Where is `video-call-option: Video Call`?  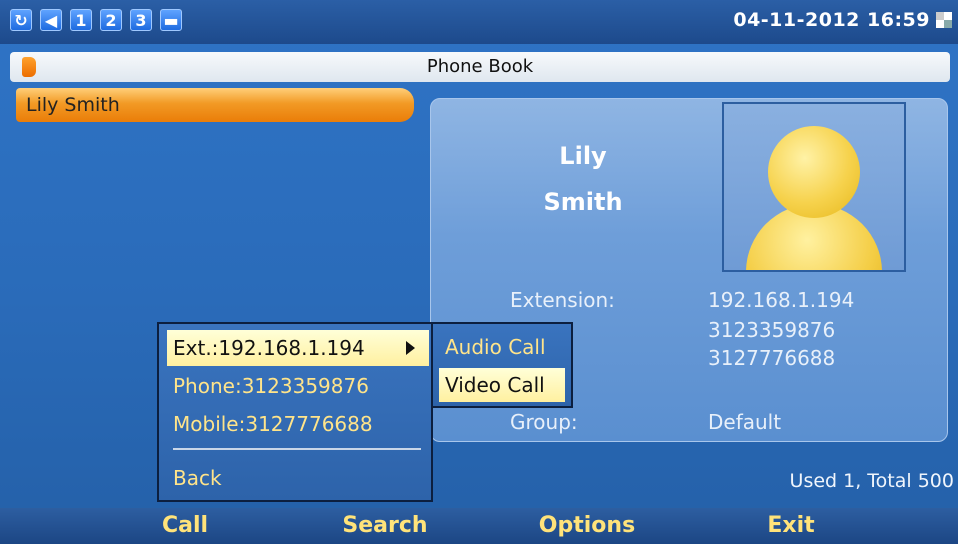 video-call-option: Video Call is located at coordinates (502, 385).